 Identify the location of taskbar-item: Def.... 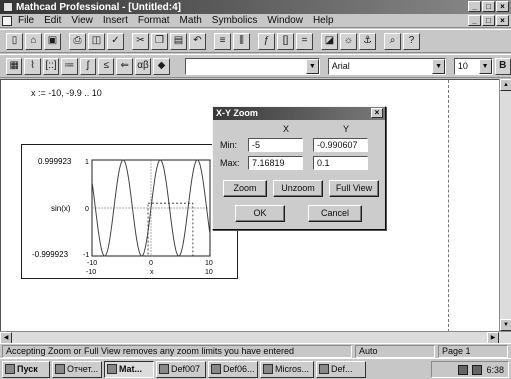
(341, 369).